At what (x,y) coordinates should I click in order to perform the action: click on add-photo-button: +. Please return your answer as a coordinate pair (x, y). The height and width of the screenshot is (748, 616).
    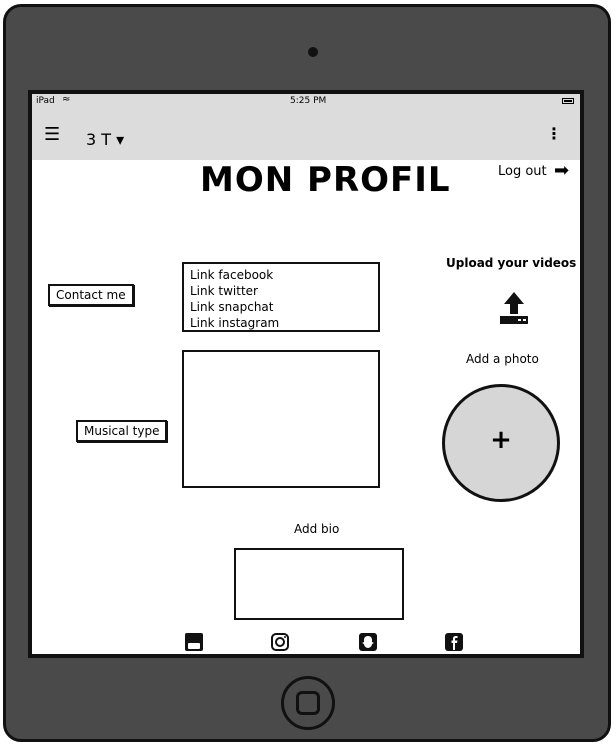
    Looking at the image, I should click on (501, 443).